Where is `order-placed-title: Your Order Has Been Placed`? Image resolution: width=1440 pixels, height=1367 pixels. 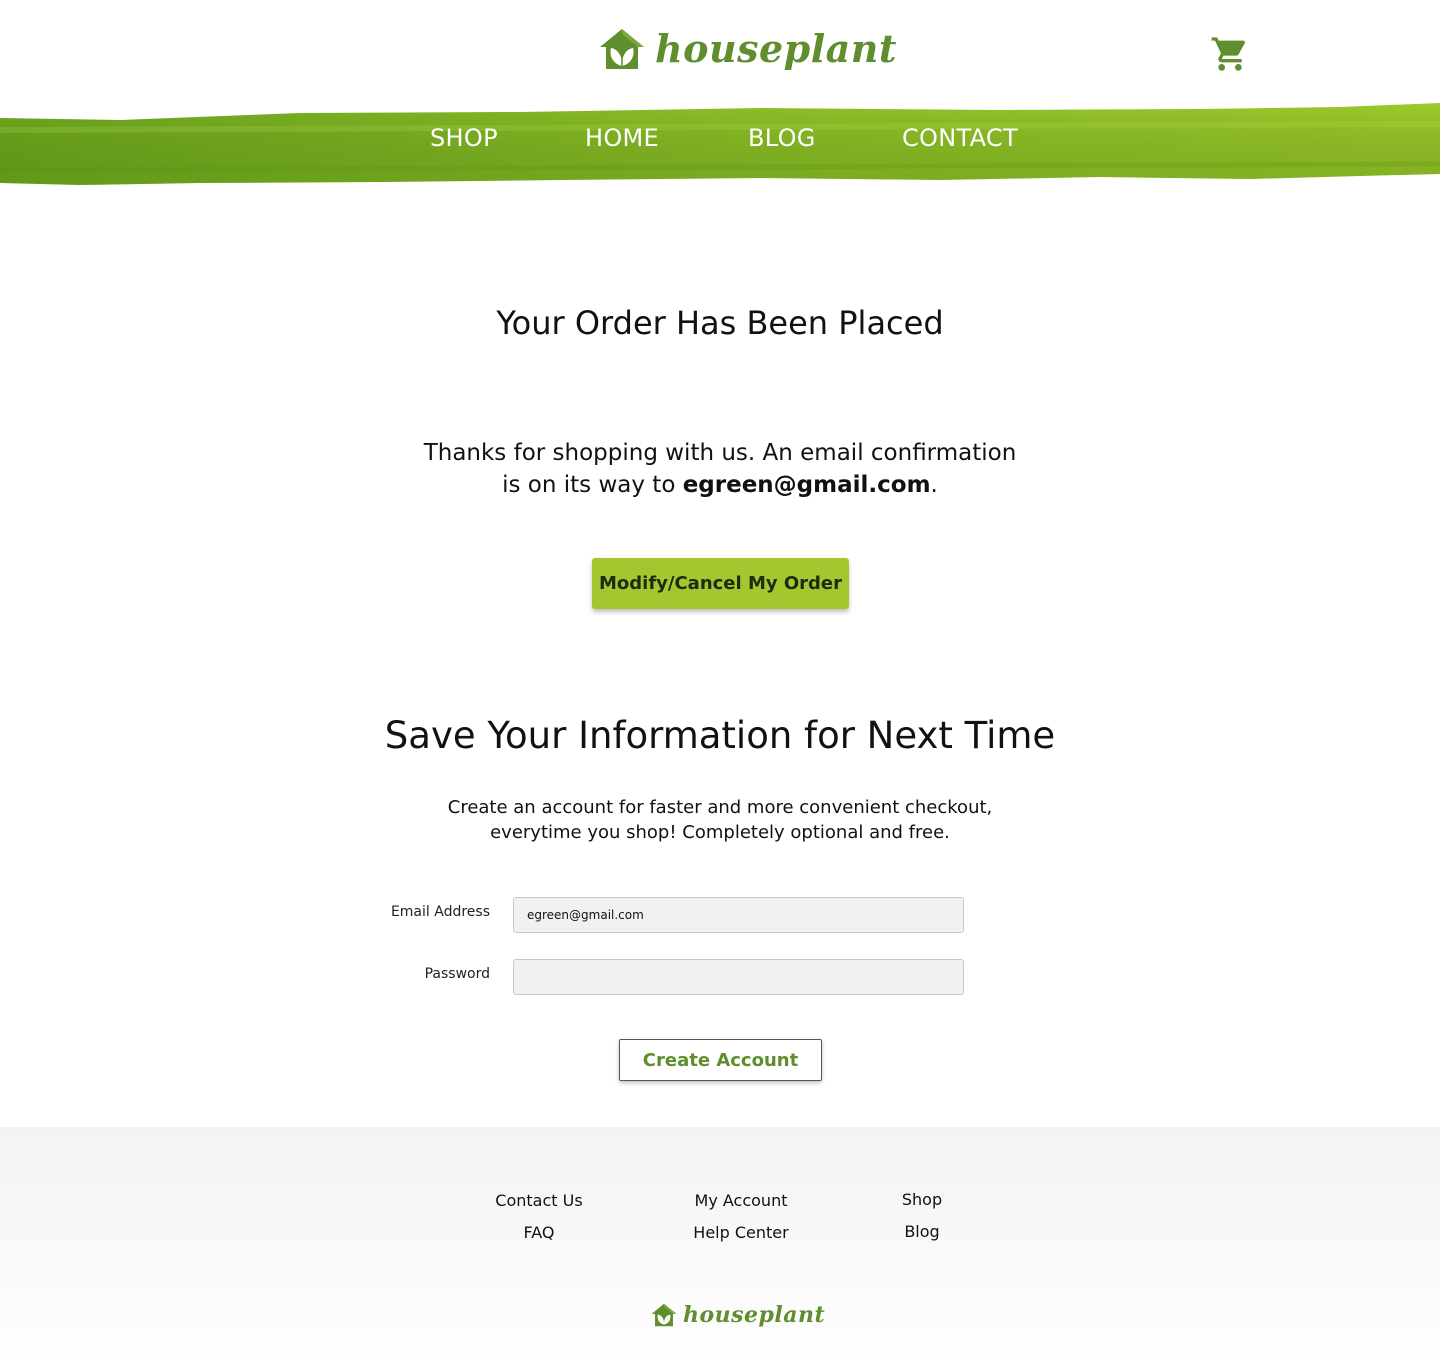
order-placed-title: Your Order Has Been Placed is located at coordinates (720, 323).